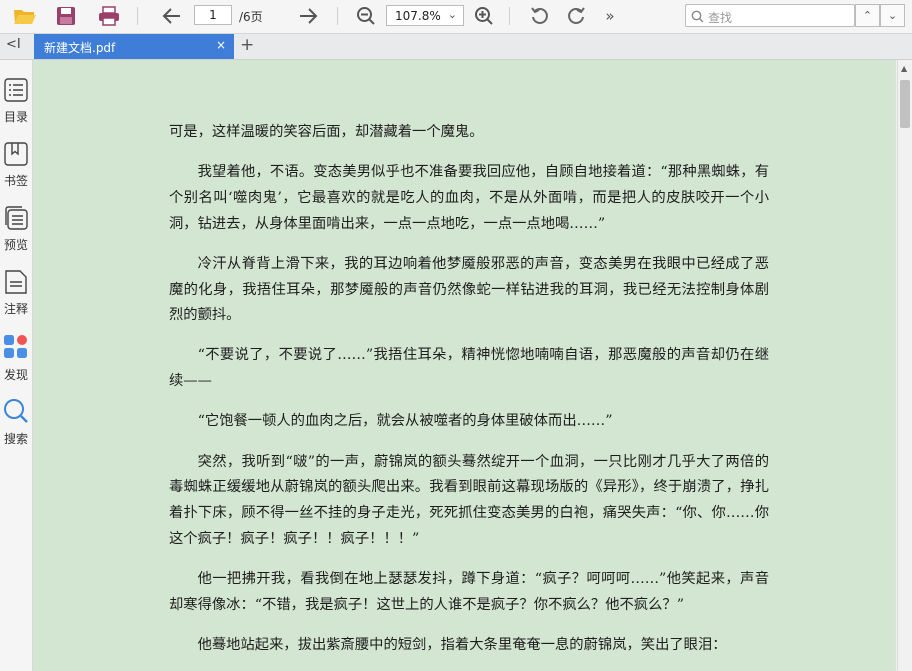  I want to click on more-tools-button: », so click(610, 16).